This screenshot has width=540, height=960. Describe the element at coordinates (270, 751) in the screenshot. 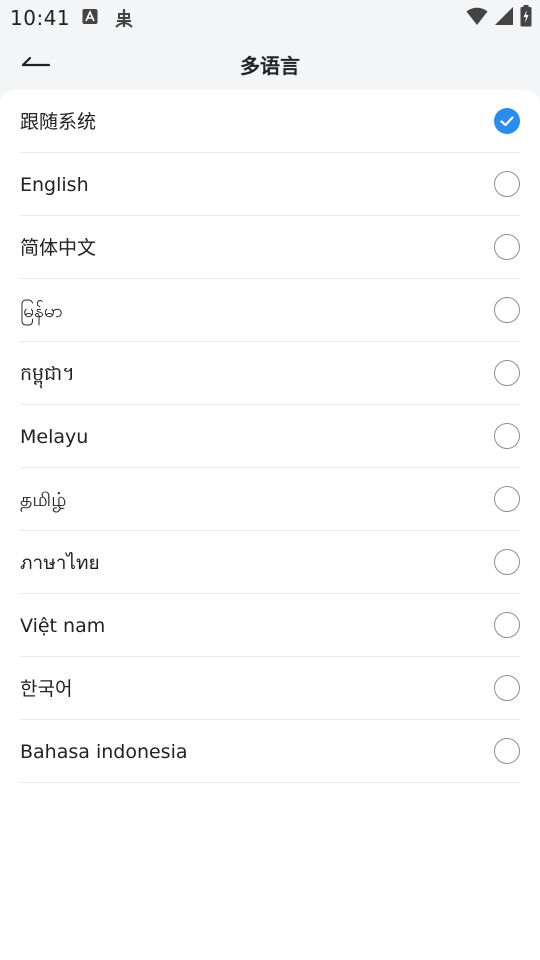

I see `language-option: Bahasa indonesia` at that location.